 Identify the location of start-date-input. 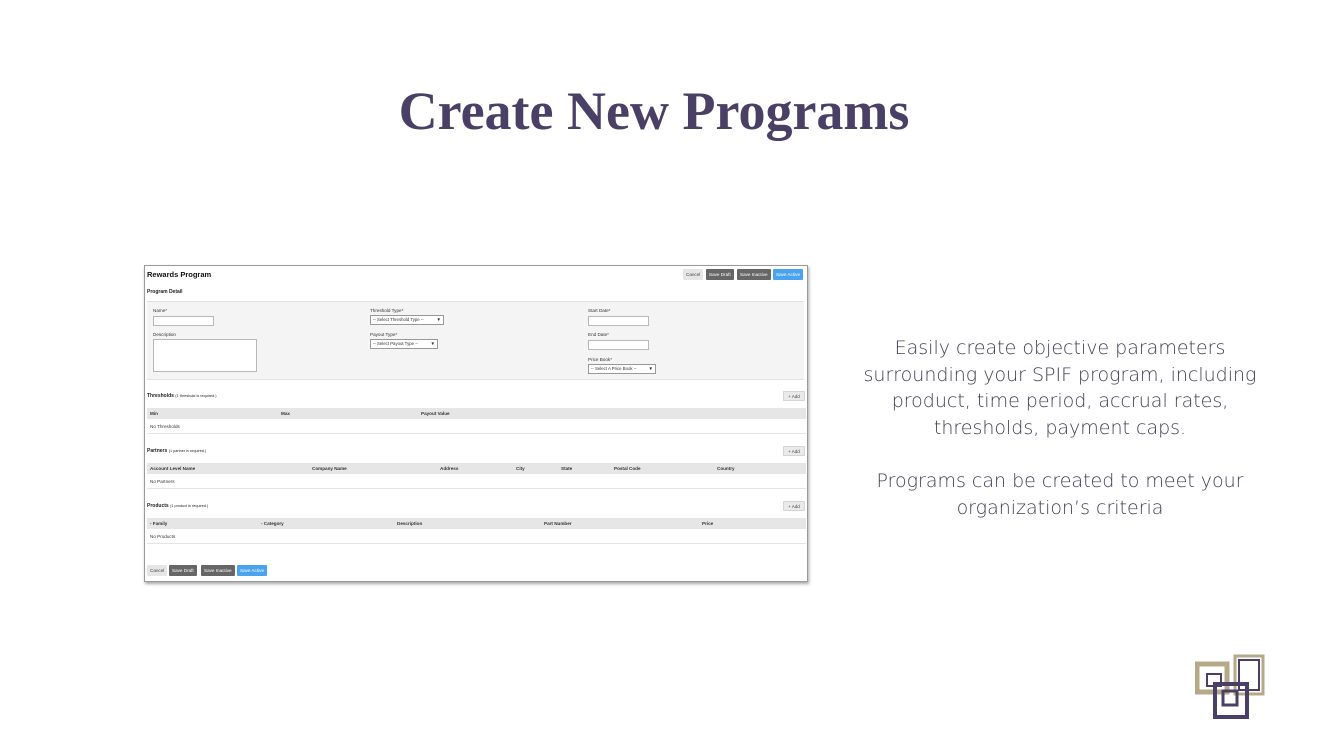
(618, 321).